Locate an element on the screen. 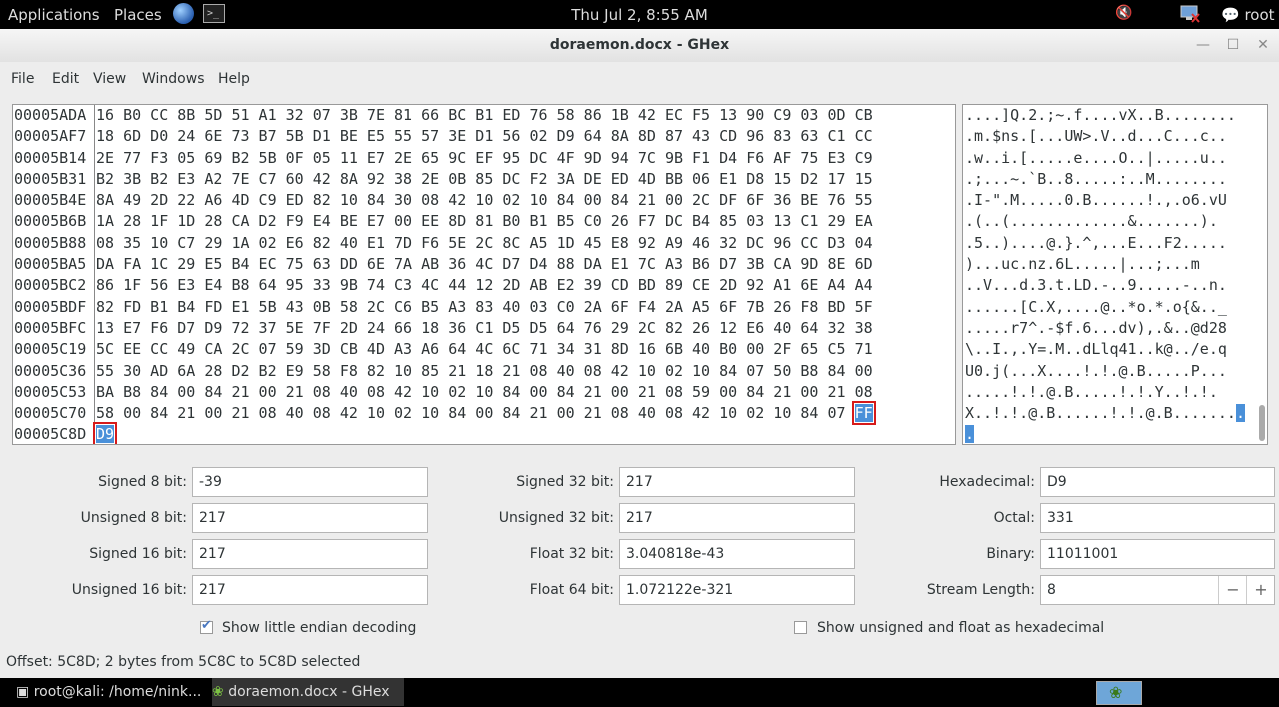 The image size is (1279, 707). float32-field: 3.040818e-43 is located at coordinates (737, 554).